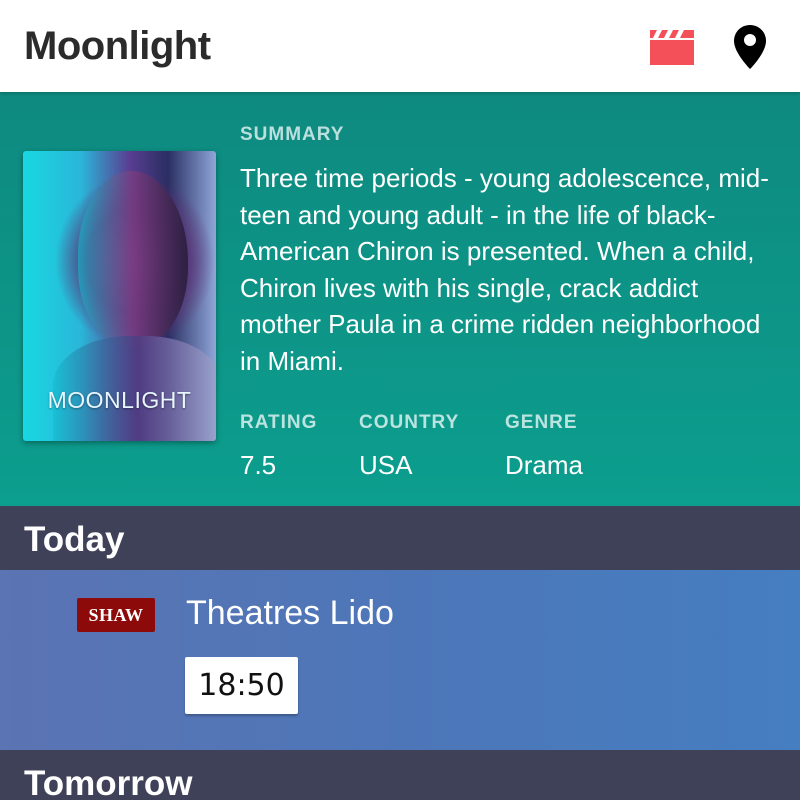  I want to click on location-pin-icon, so click(750, 47).